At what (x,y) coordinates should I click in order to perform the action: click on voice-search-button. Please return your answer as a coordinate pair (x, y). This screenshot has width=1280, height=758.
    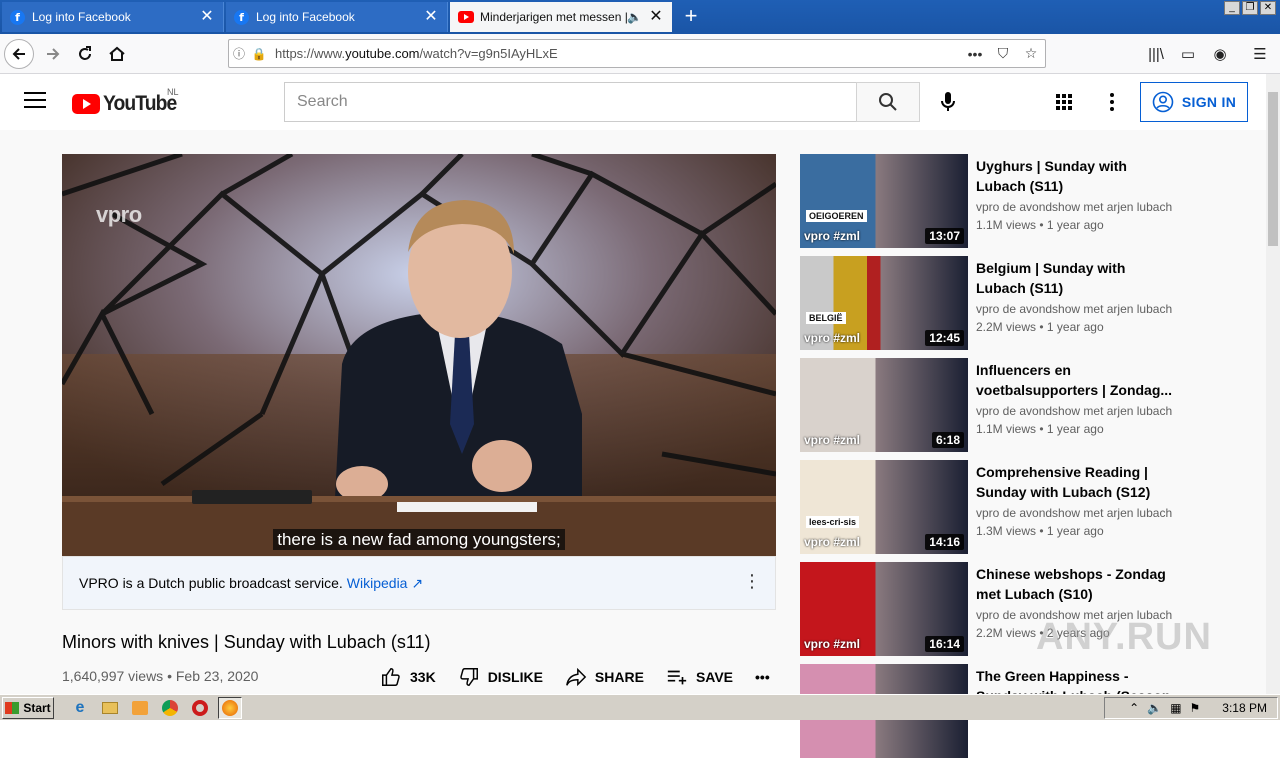
    Looking at the image, I should click on (948, 102).